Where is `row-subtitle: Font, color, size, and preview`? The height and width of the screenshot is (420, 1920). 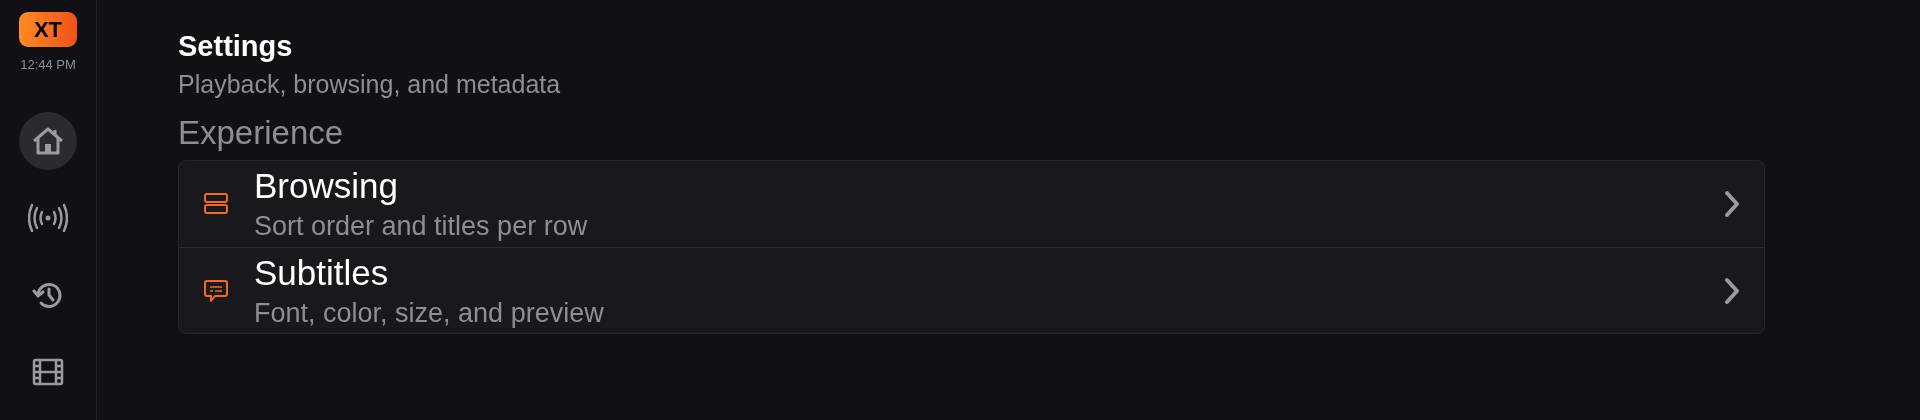 row-subtitle: Font, color, size, and preview is located at coordinates (429, 312).